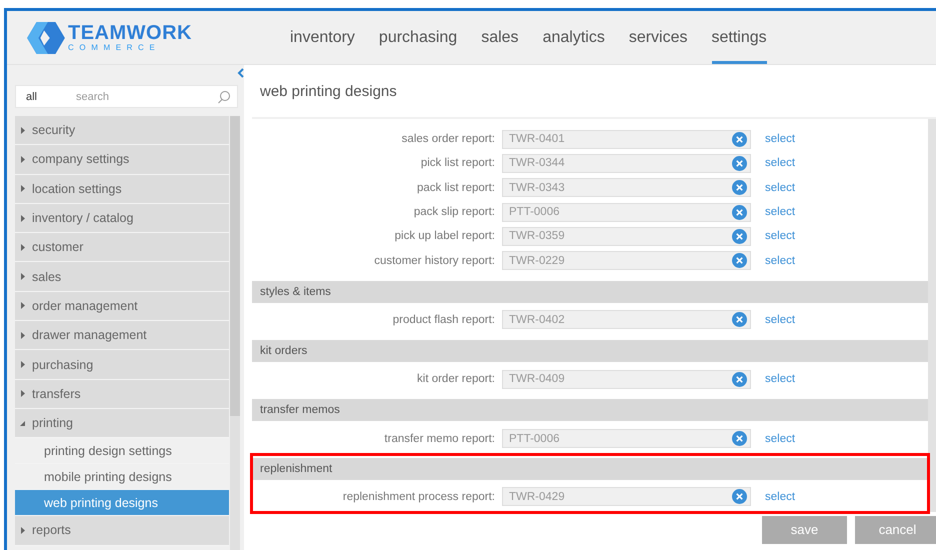  What do you see at coordinates (122, 531) in the screenshot?
I see `menu-item: reports` at bounding box center [122, 531].